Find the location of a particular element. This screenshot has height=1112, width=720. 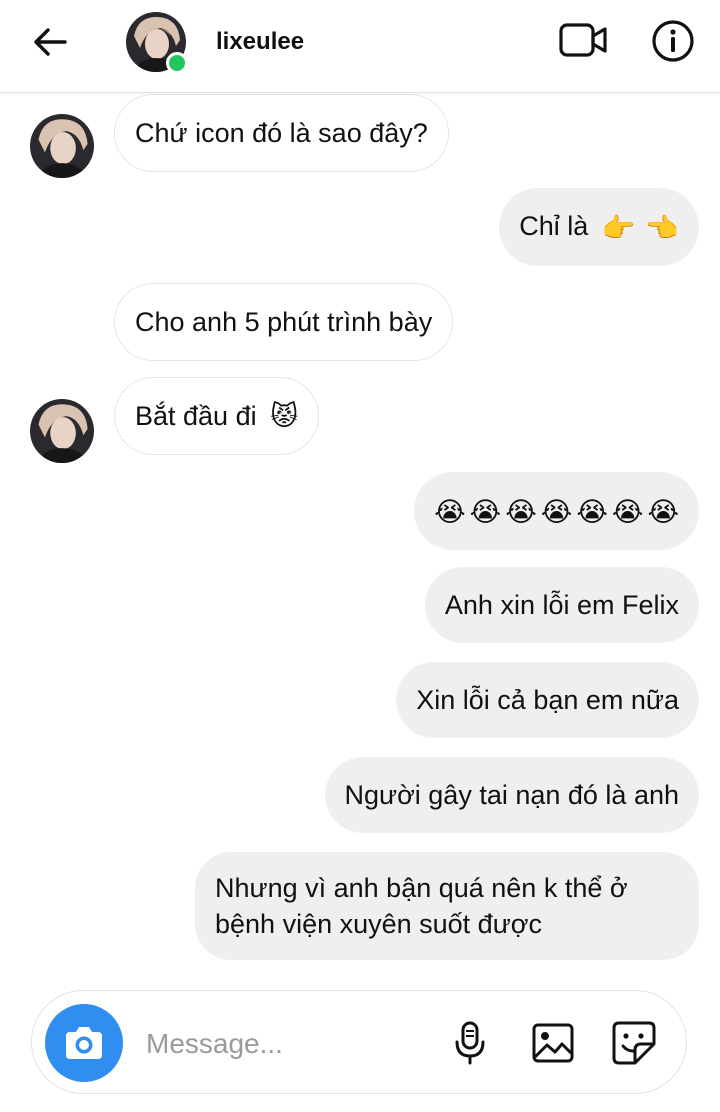

message-bubble-incoming: Cho anh 5 phút trình bày is located at coordinates (284, 322).